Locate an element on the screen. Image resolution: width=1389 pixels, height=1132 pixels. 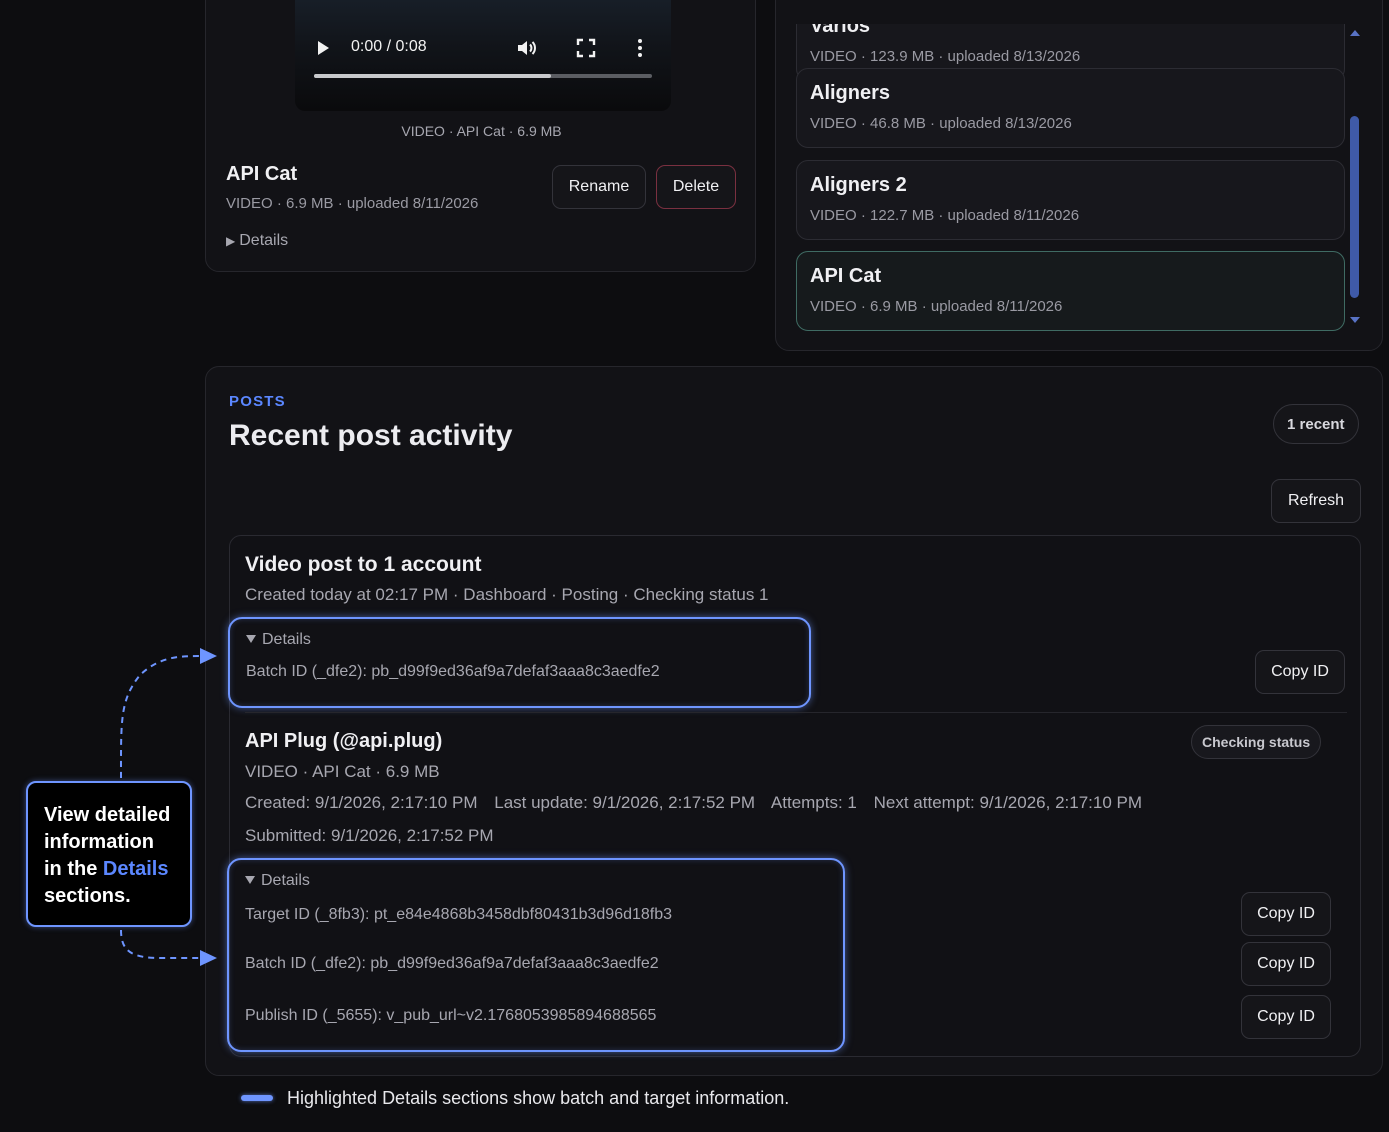
library-item-name: API Cat is located at coordinates (846, 276).